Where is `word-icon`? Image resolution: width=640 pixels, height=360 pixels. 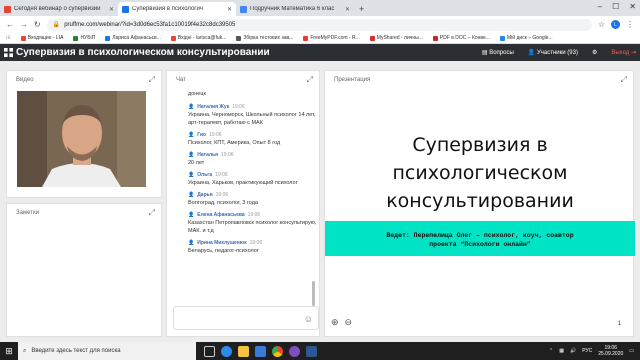
word-icon is located at coordinates (311, 351).